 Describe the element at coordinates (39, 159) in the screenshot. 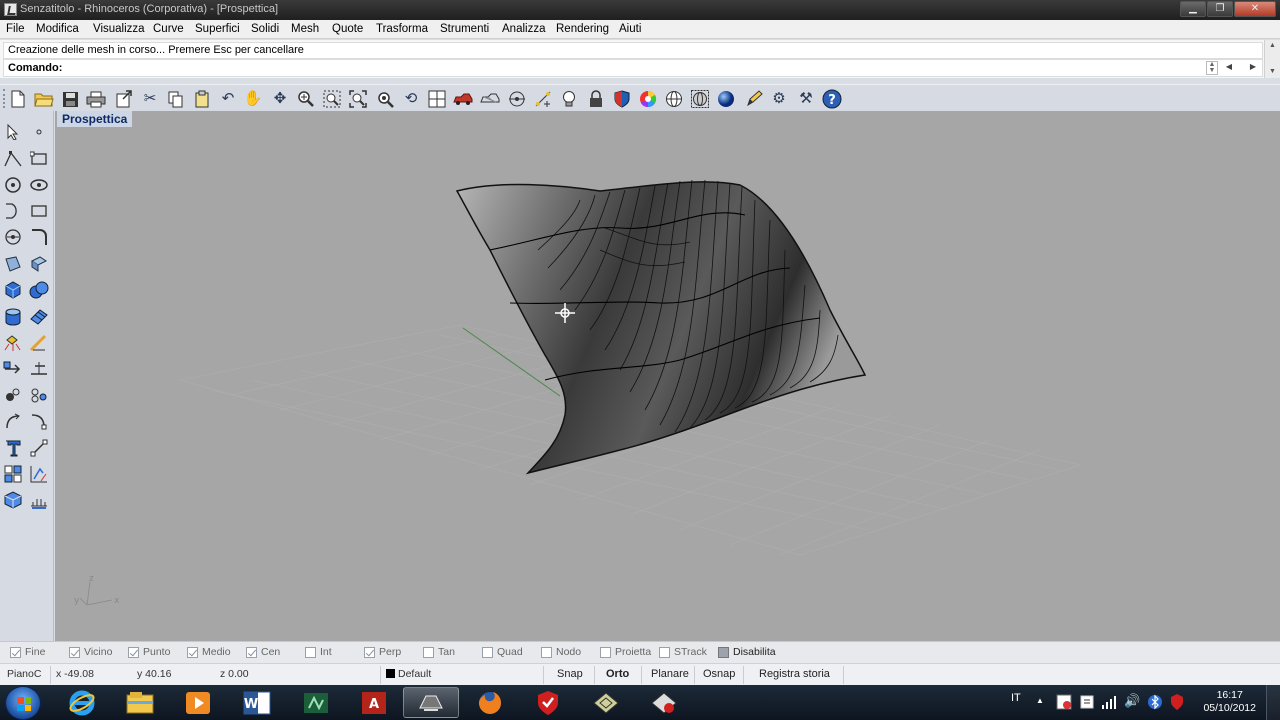

I see `rectangle-curve-icon` at that location.